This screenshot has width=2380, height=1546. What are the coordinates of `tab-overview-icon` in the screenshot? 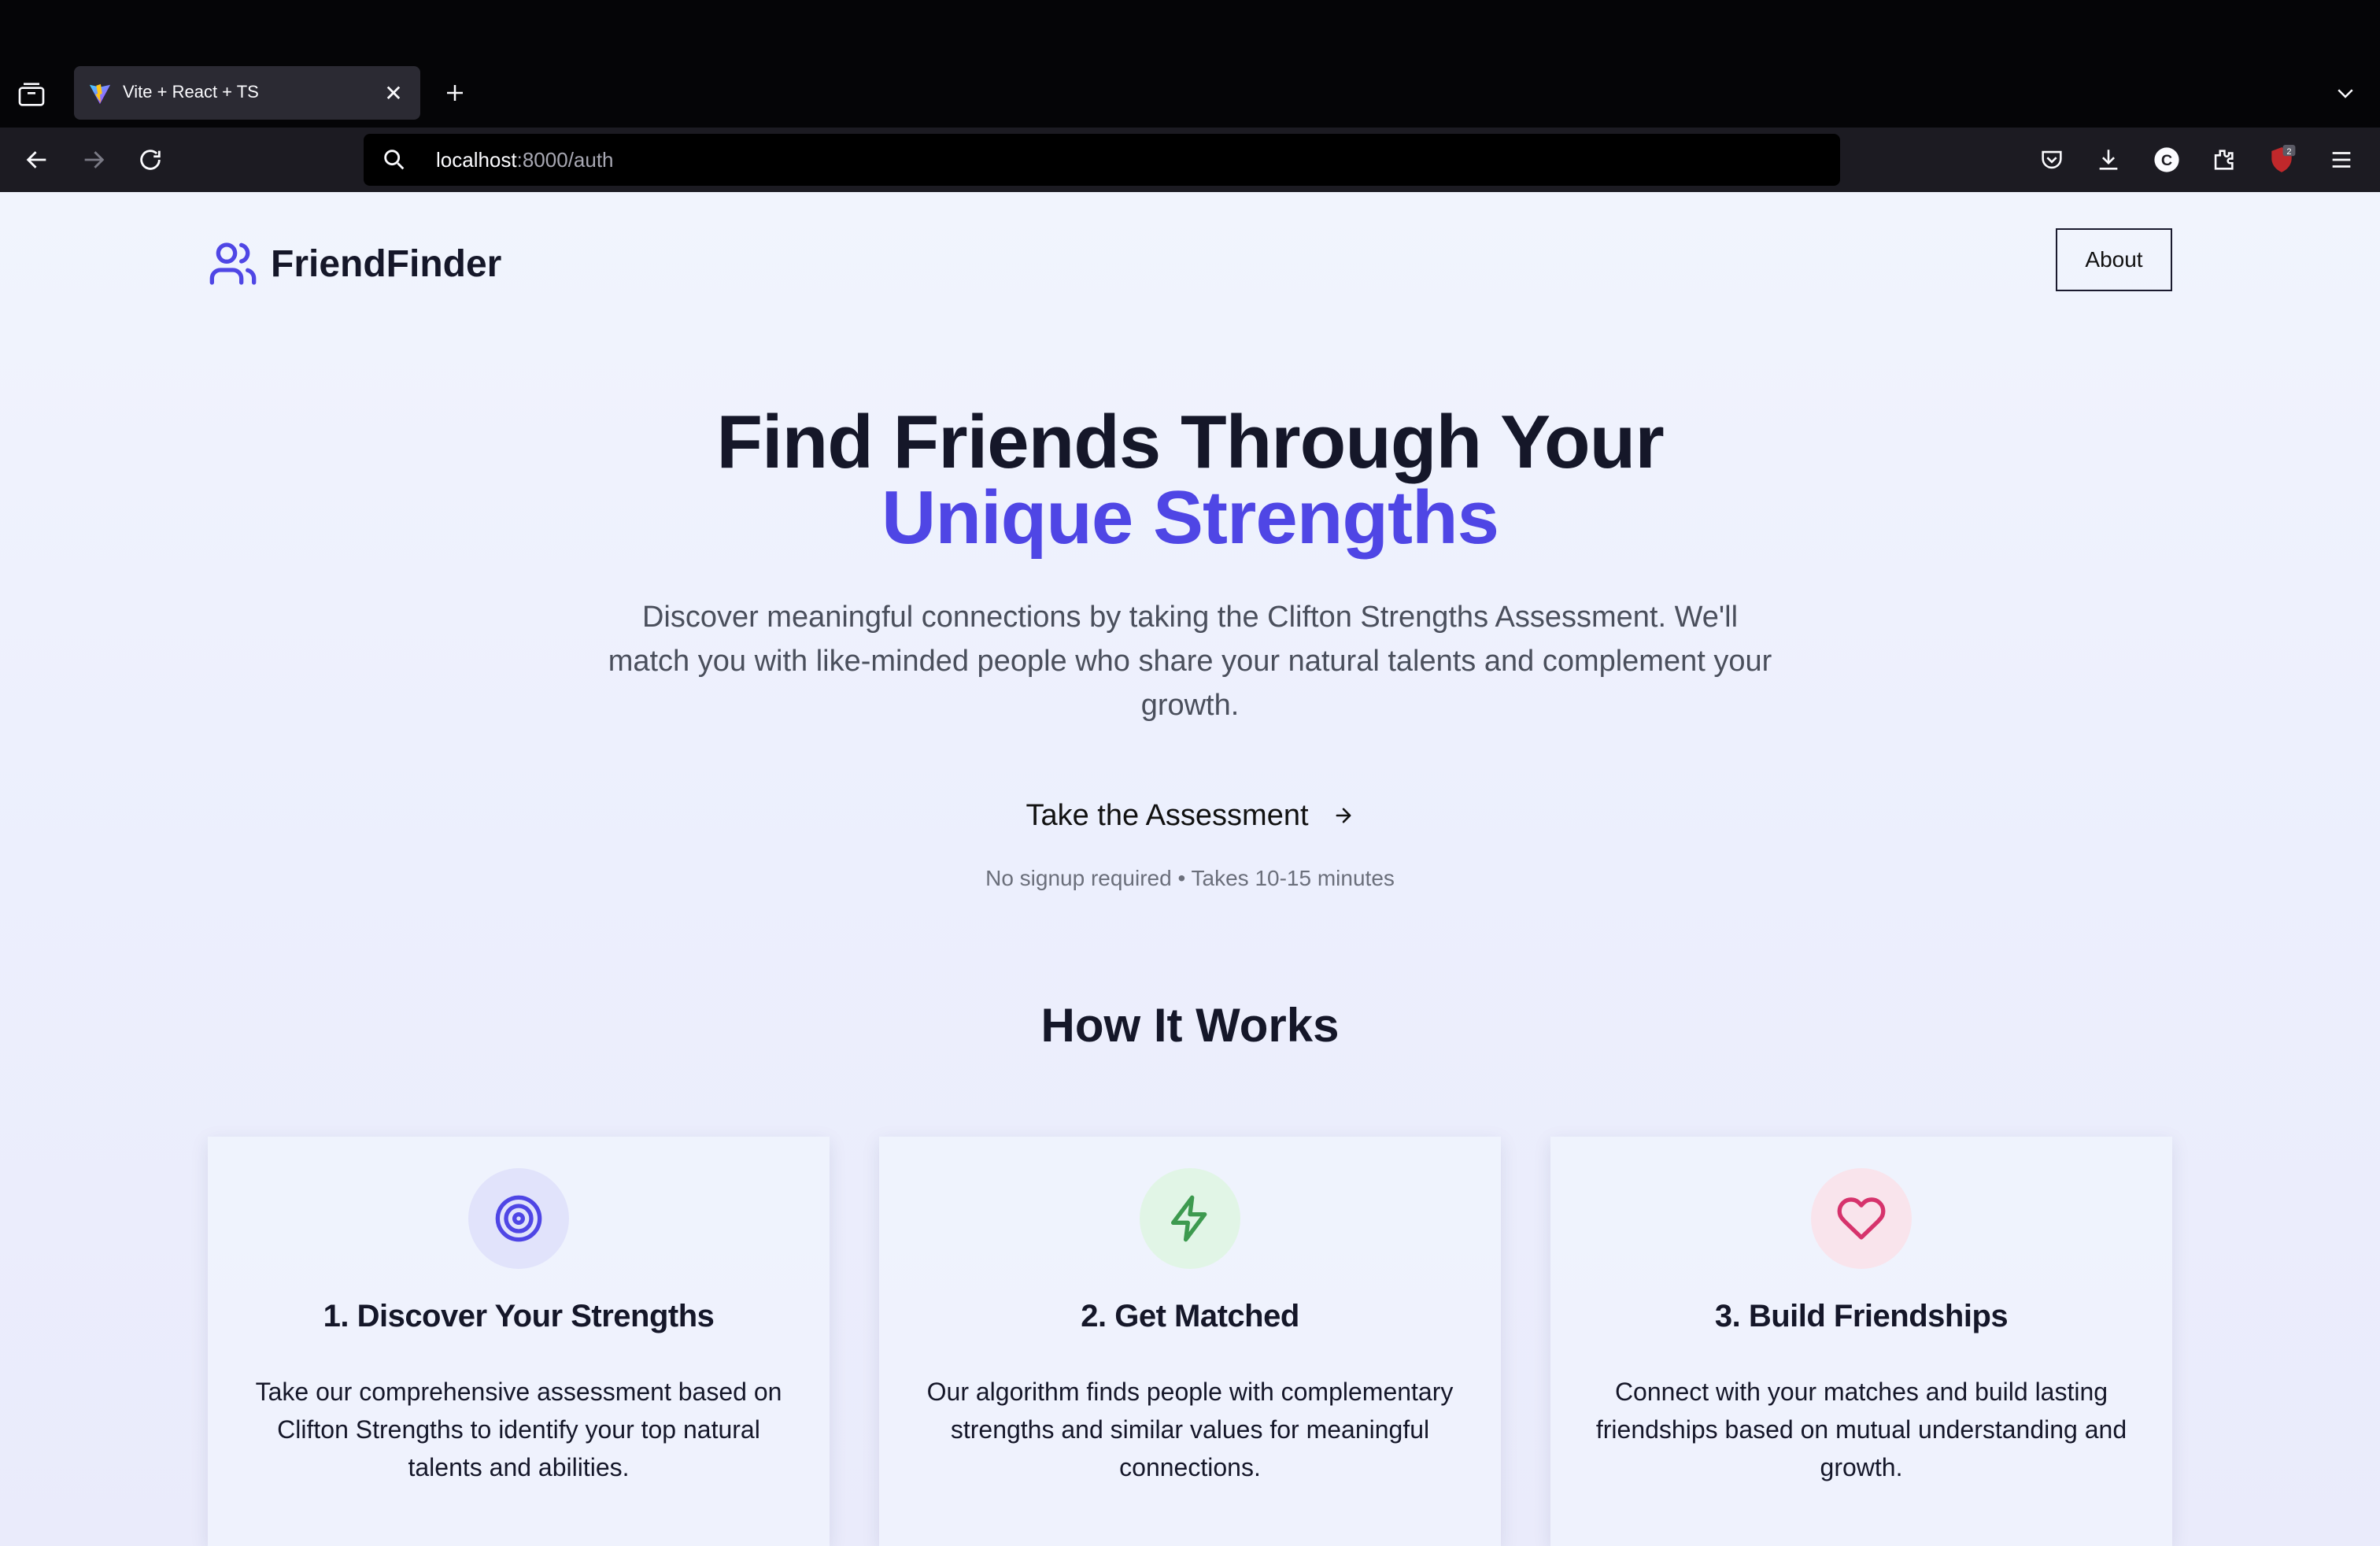 It's located at (32, 95).